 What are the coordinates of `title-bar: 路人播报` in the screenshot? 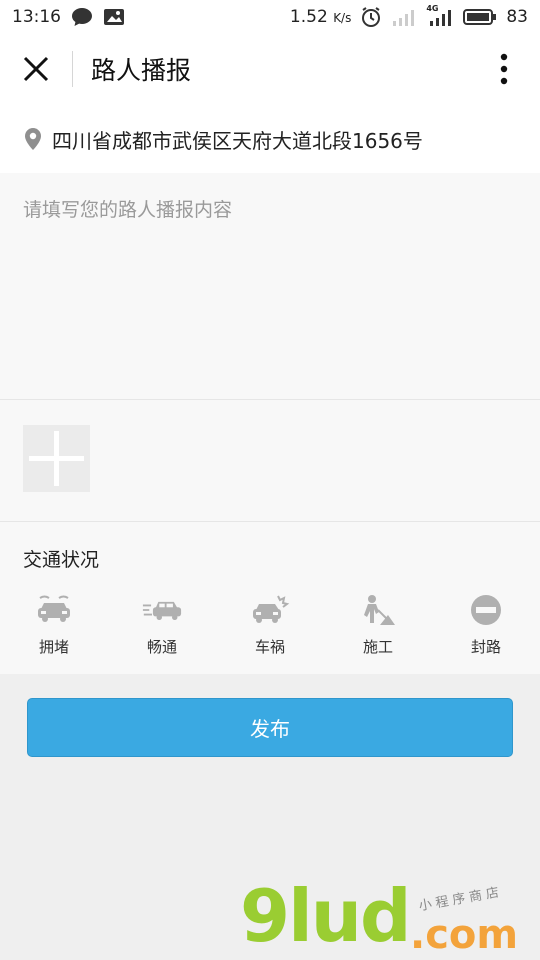 It's located at (270, 69).